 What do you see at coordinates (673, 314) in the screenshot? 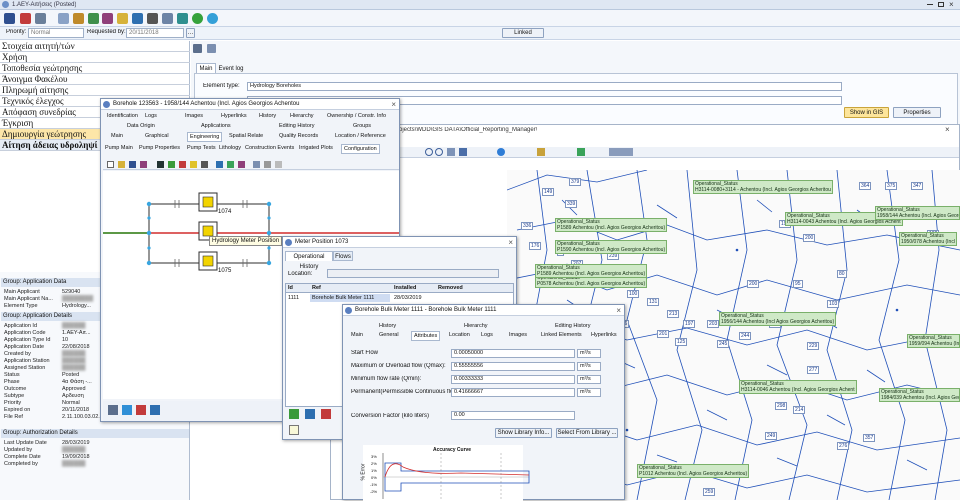
I see `parcel-label: 213` at bounding box center [673, 314].